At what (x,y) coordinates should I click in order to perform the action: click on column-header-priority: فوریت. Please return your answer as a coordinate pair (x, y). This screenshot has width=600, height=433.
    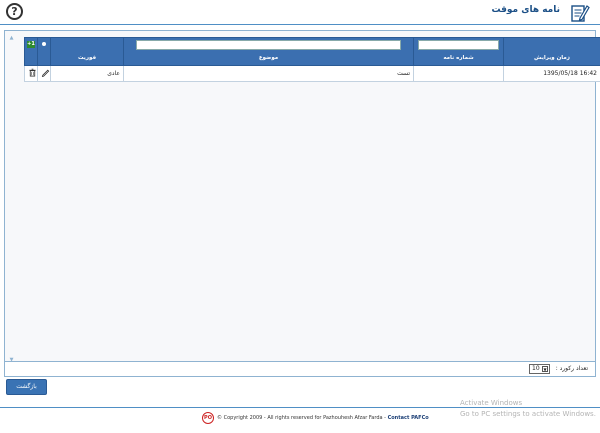
    Looking at the image, I should click on (87, 51).